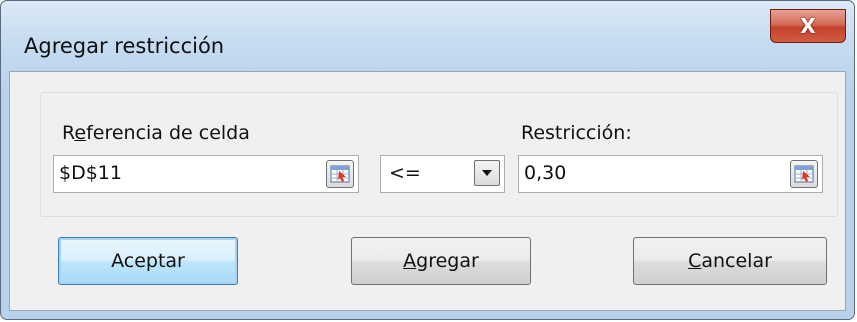 The height and width of the screenshot is (322, 857). What do you see at coordinates (441, 261) in the screenshot?
I see `add-button: Agregar` at bounding box center [441, 261].